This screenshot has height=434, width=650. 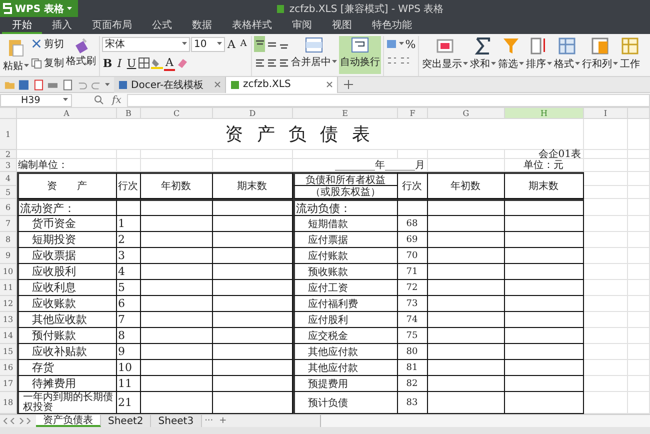 I want to click on font-name-field: 宋体, so click(x=146, y=44).